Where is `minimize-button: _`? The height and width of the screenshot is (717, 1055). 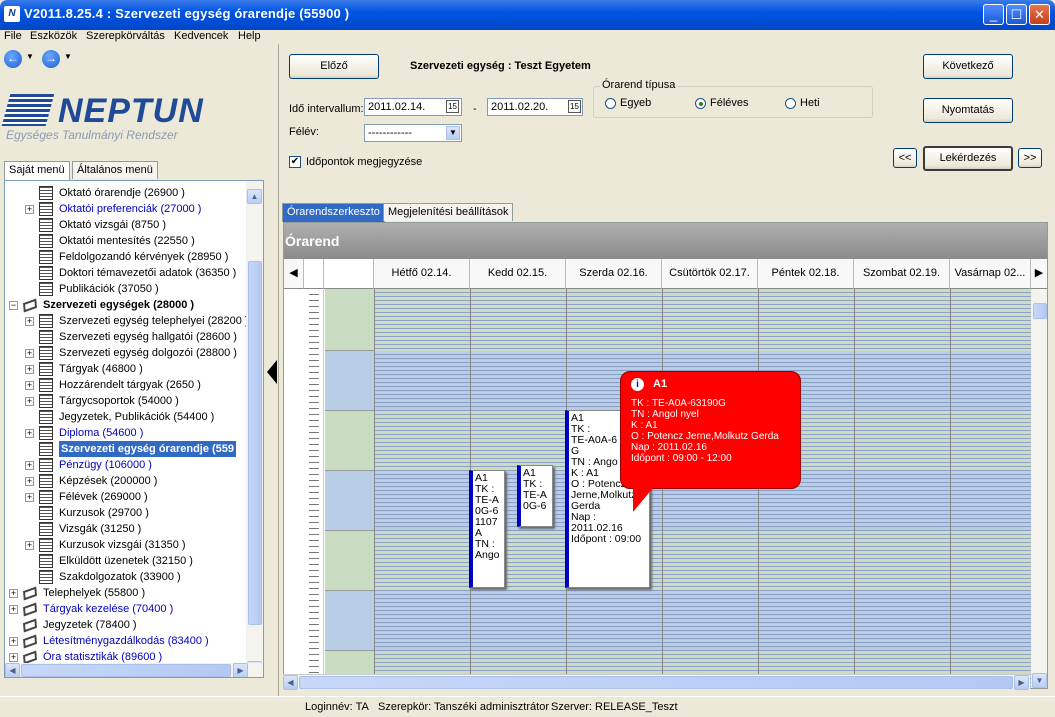
minimize-button: _ is located at coordinates (993, 14).